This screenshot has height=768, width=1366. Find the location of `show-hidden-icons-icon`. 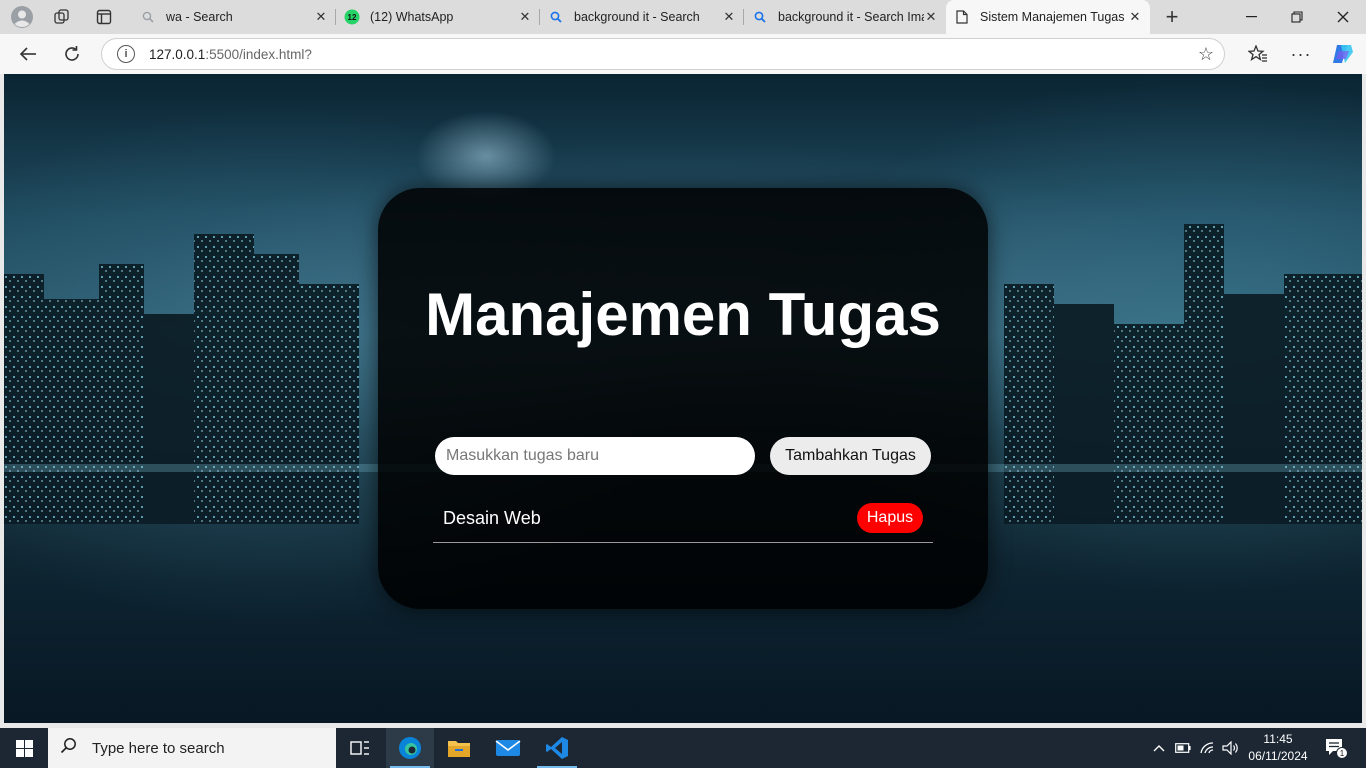

show-hidden-icons-icon is located at coordinates (1159, 748).